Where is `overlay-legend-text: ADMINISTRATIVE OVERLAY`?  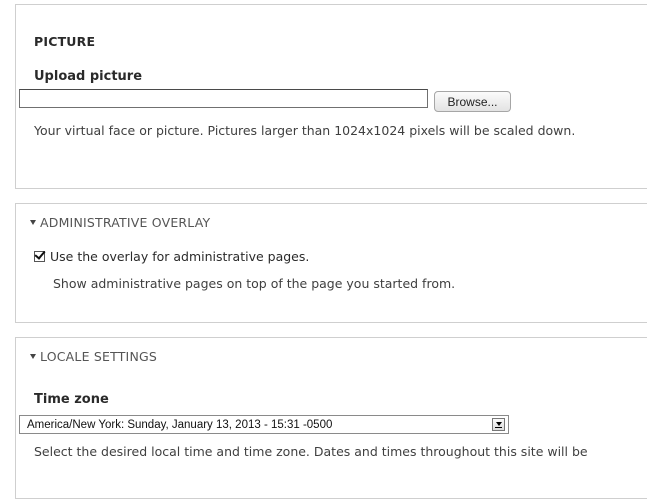 overlay-legend-text: ADMINISTRATIVE OVERLAY is located at coordinates (125, 222).